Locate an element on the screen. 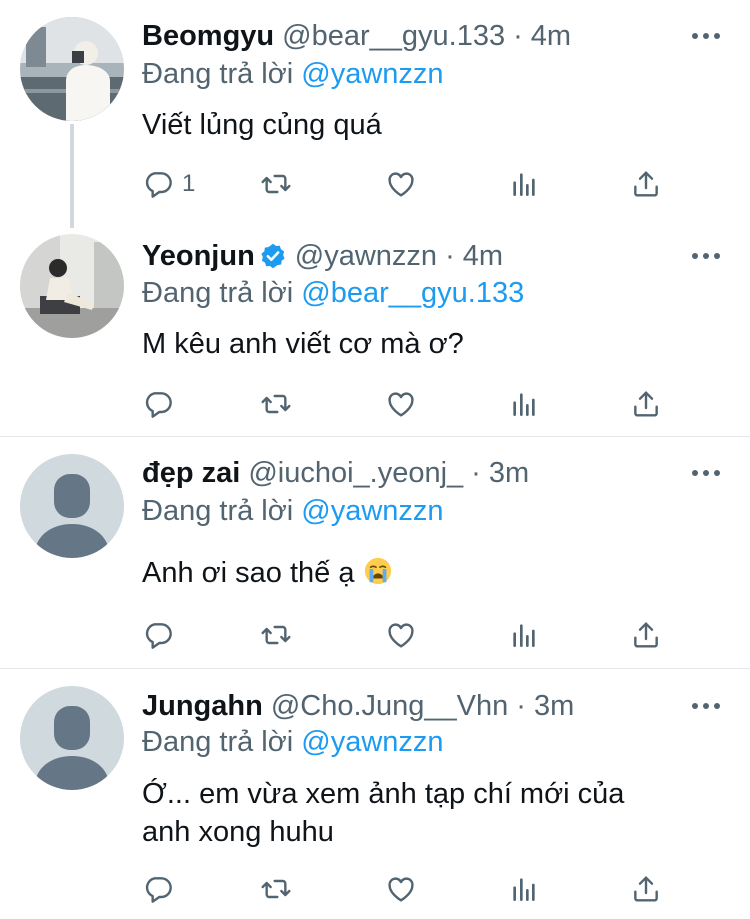  tweet-text-line: anh xong huhu is located at coordinates (238, 832).